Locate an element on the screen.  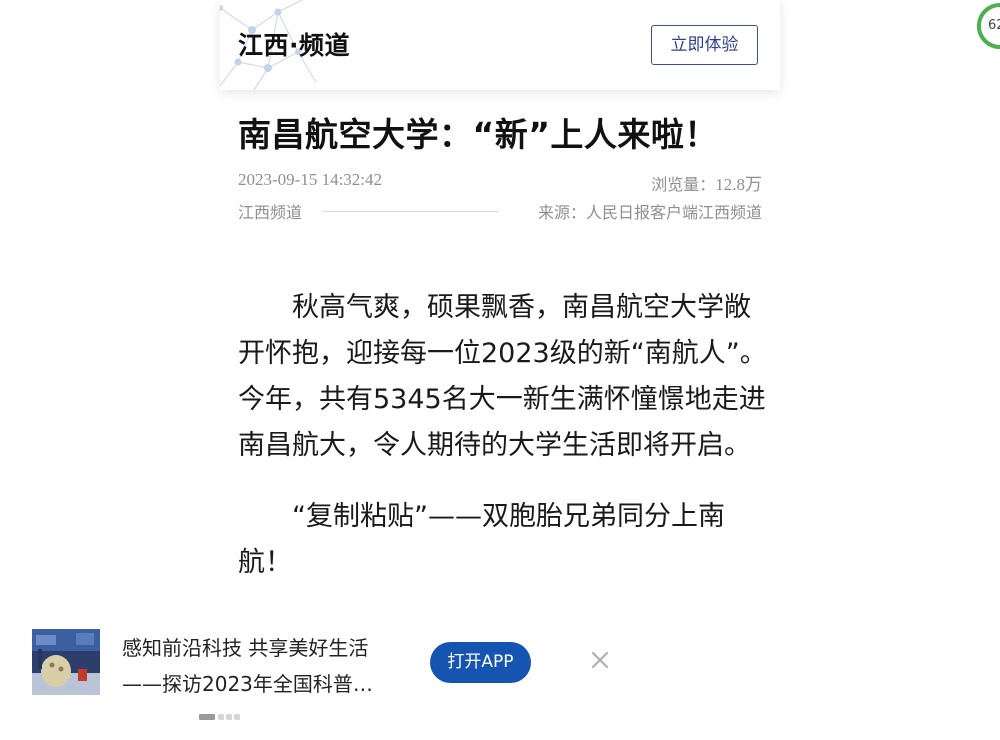
article-paragraph: “复制粘贴”——双胞胎兄弟同分上南航！ is located at coordinates (503, 540).